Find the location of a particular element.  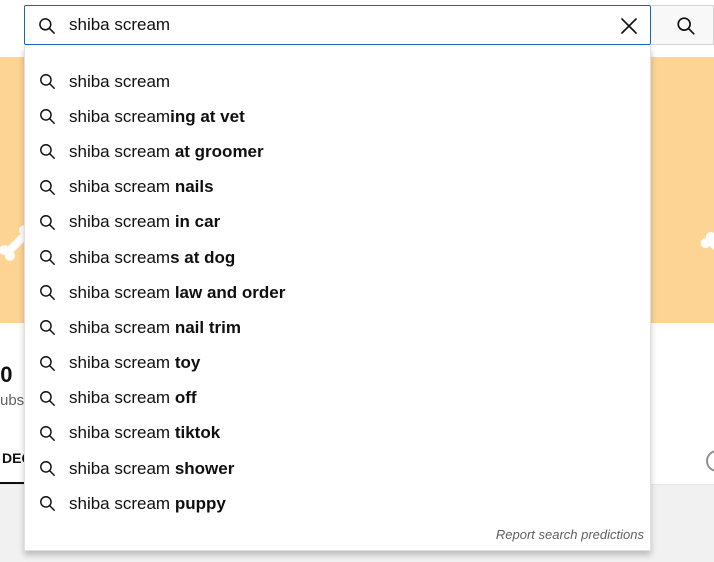

suggestion-text: shiba scream at groomer is located at coordinates (166, 152).